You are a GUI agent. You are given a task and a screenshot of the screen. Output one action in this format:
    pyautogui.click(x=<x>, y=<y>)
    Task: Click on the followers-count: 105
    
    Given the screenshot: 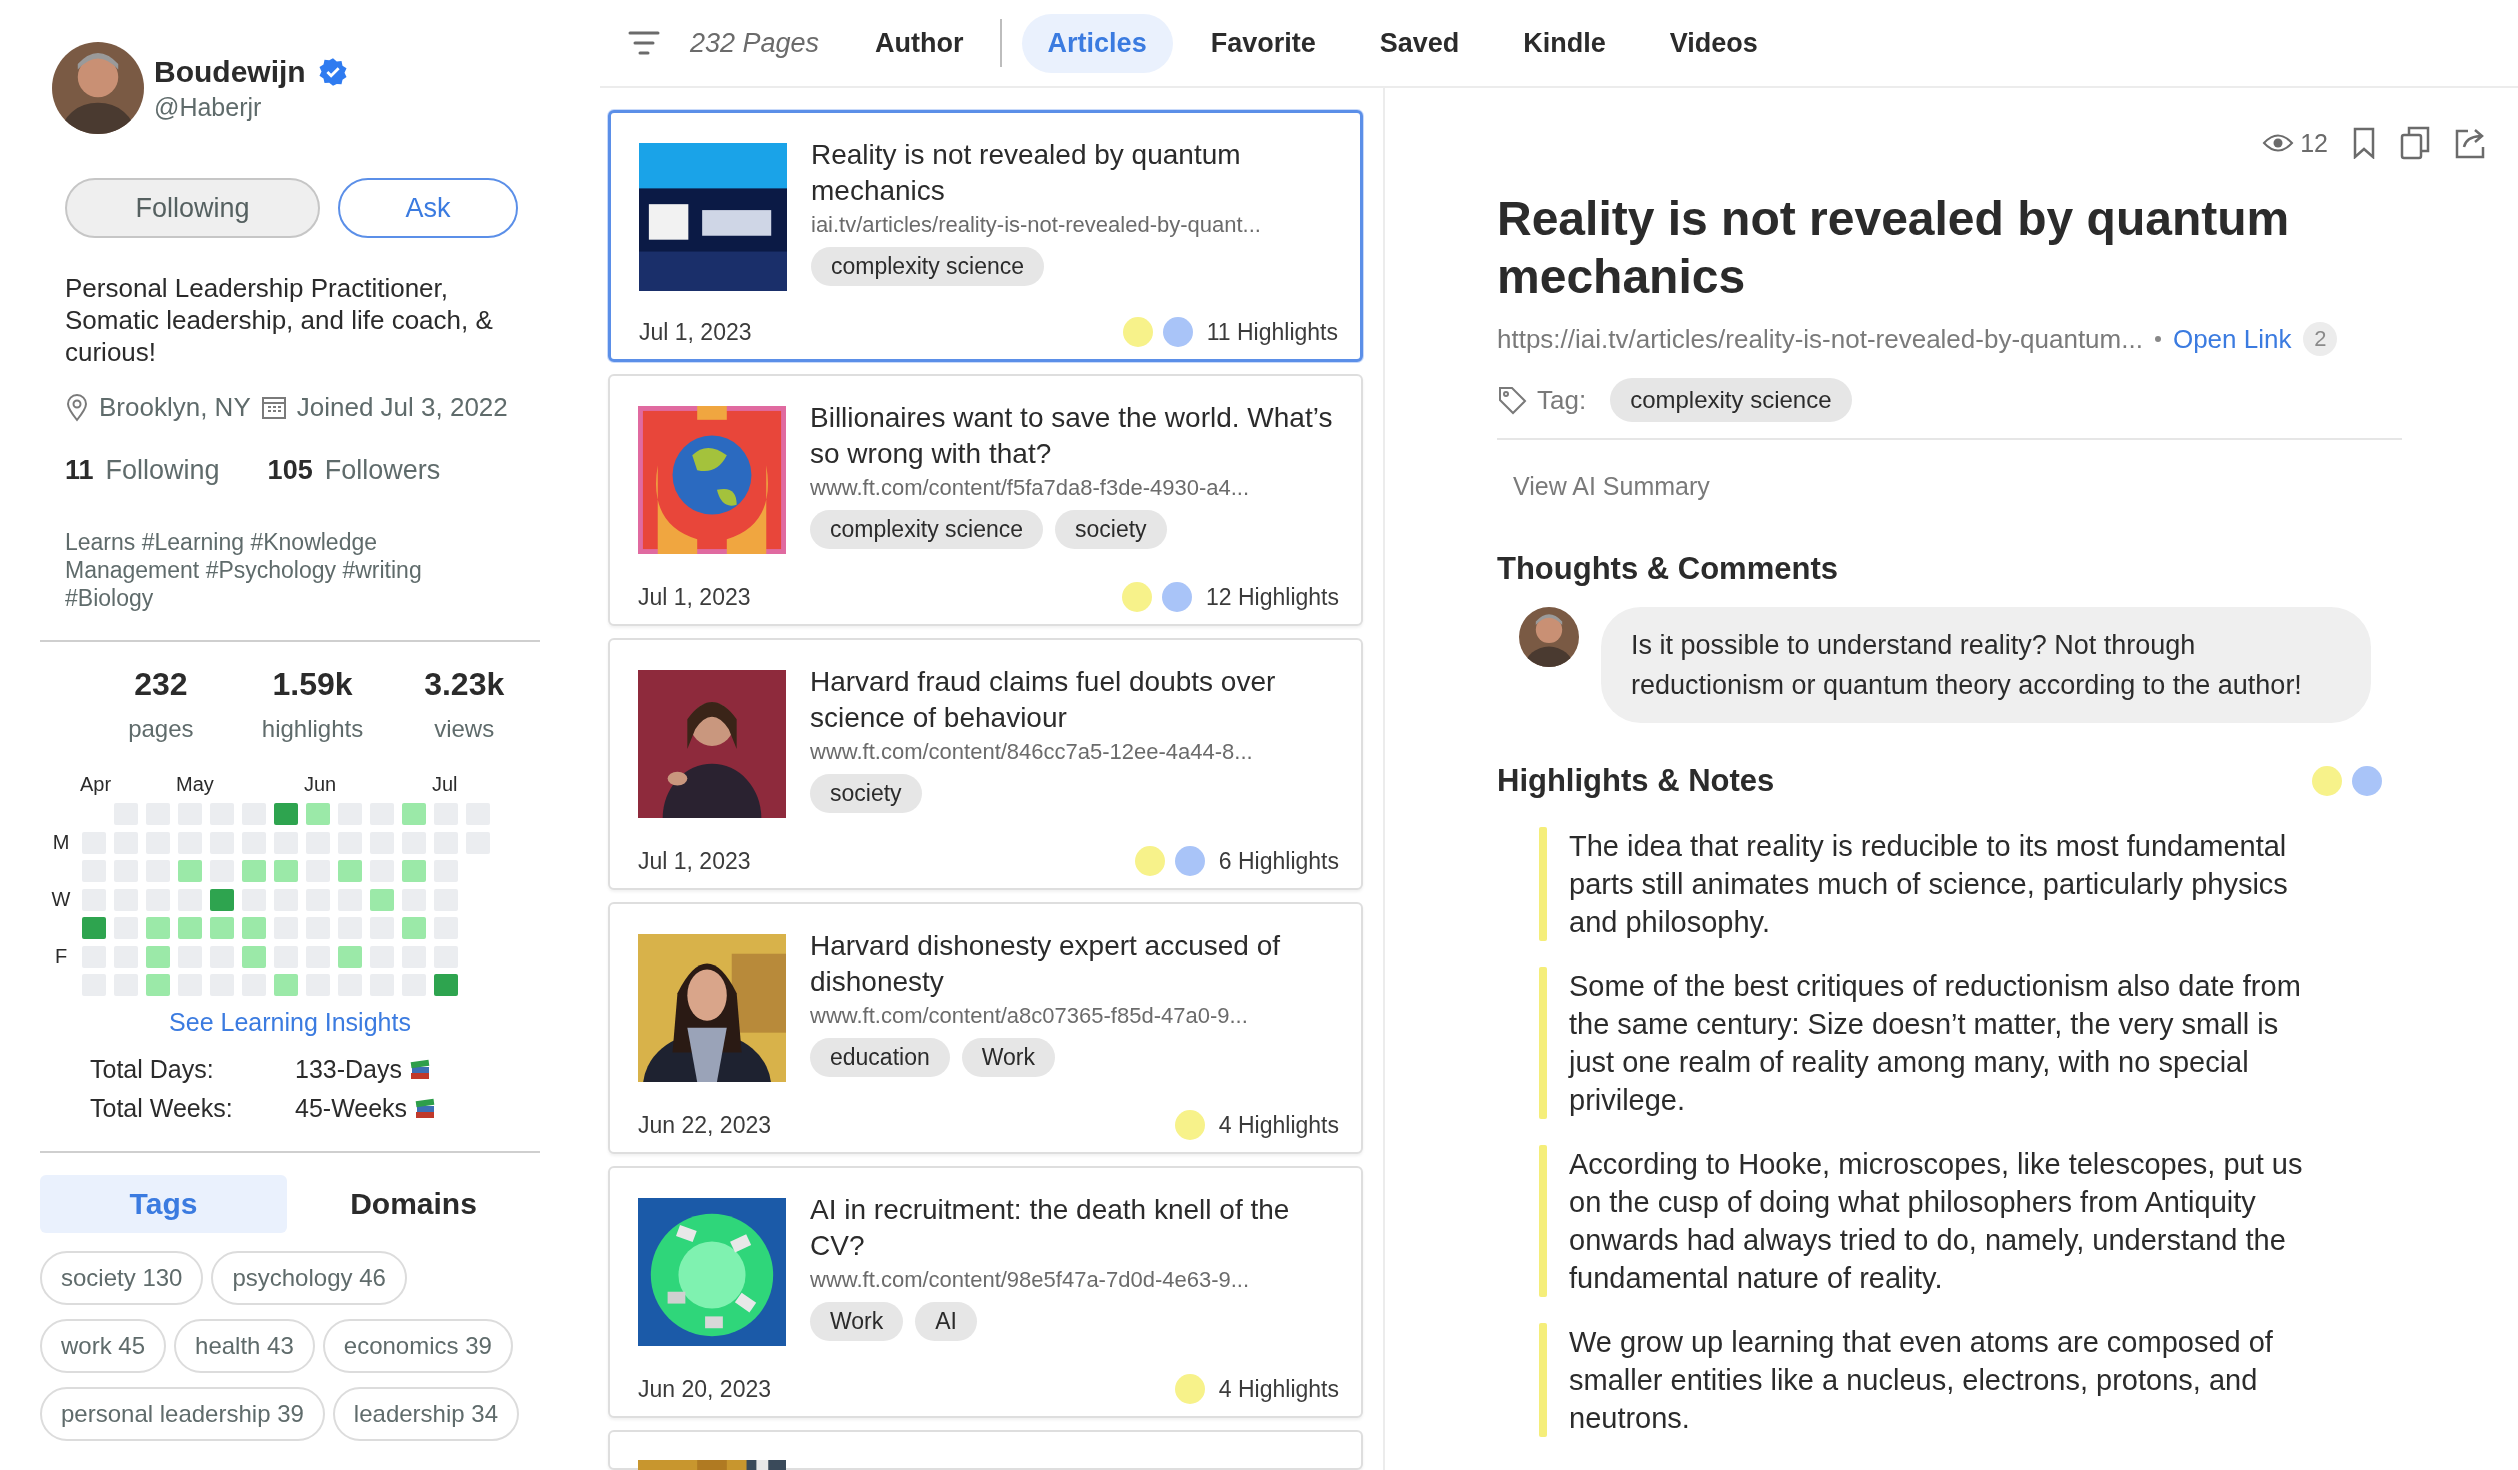 What is the action you would take?
    pyautogui.click(x=290, y=470)
    